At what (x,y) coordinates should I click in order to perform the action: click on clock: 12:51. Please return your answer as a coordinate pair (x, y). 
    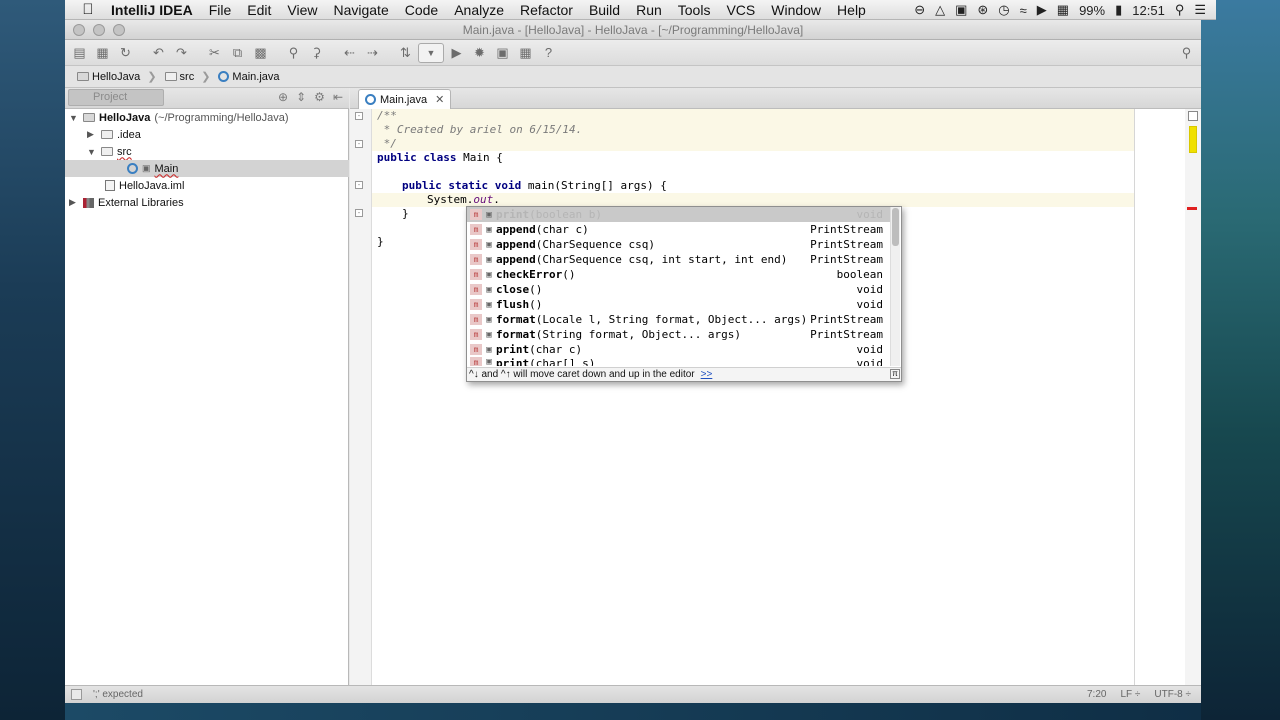
    Looking at the image, I should click on (1148, 10).